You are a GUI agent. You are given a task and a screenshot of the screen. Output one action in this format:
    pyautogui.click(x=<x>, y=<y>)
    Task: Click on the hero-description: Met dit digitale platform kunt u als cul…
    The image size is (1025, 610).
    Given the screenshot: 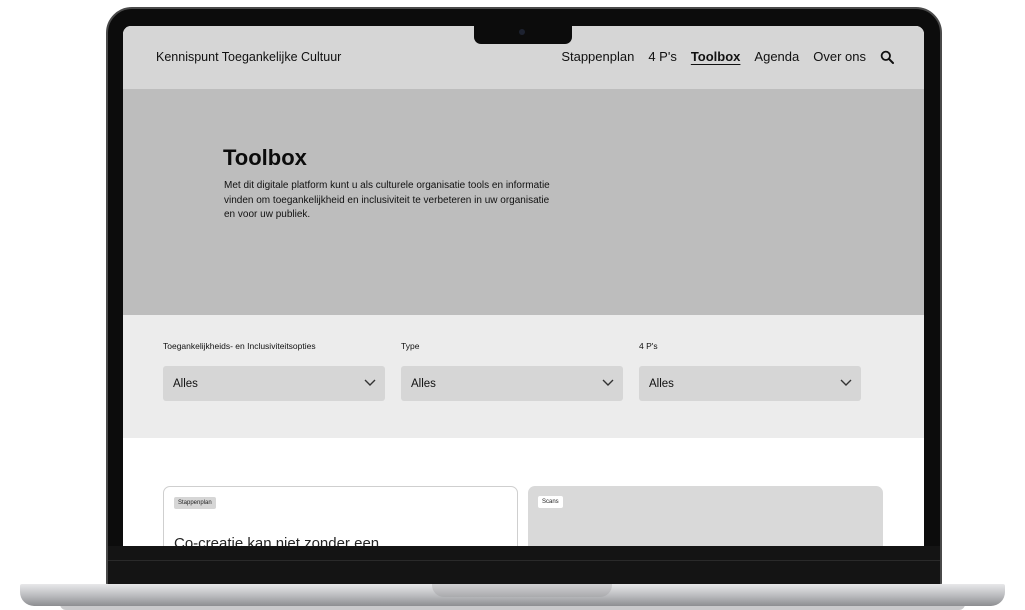 What is the action you would take?
    pyautogui.click(x=387, y=200)
    